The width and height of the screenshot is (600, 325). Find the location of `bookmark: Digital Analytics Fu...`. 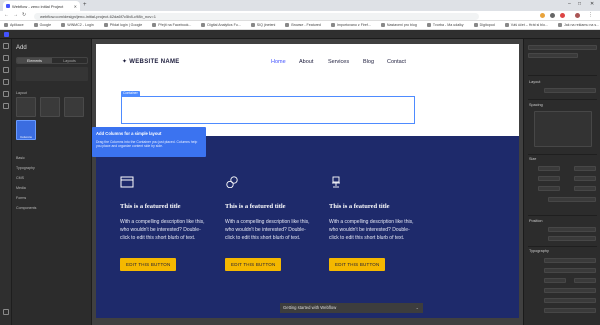

bookmark: Digital Analytics Fu... is located at coordinates (221, 25).